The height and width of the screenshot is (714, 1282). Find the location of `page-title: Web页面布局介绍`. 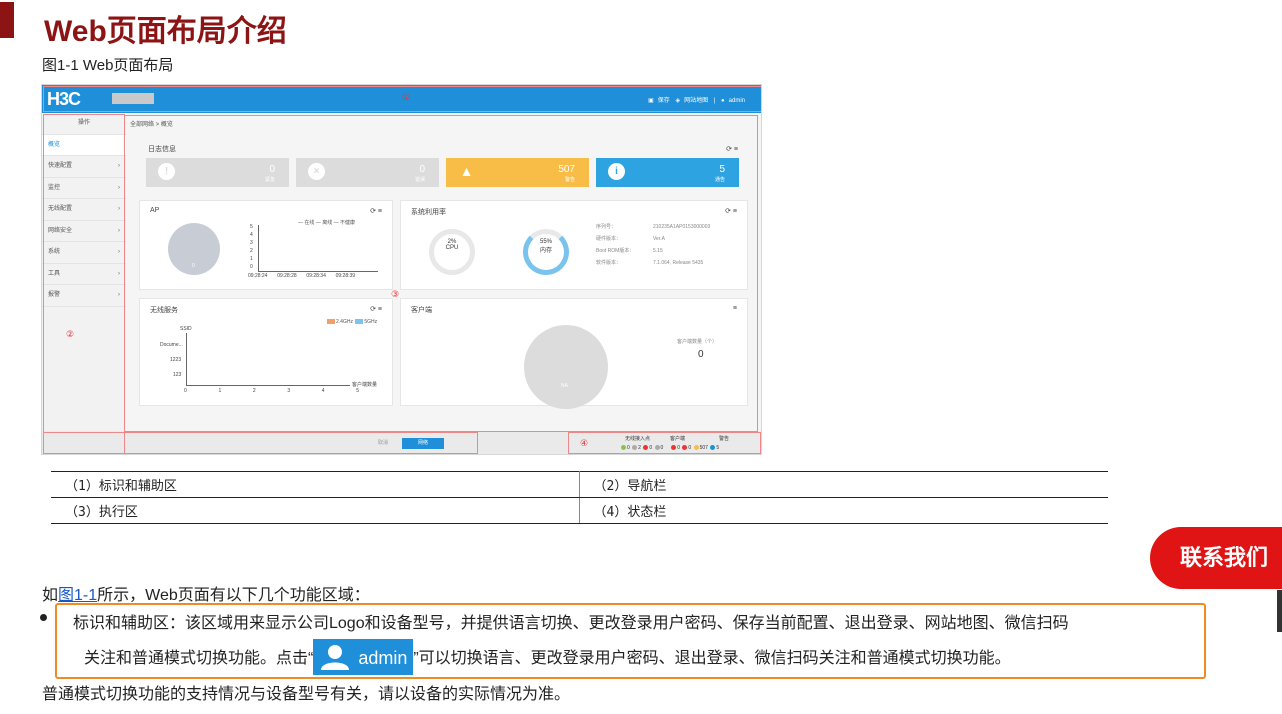

page-title: Web页面布局介绍 is located at coordinates (165, 31).